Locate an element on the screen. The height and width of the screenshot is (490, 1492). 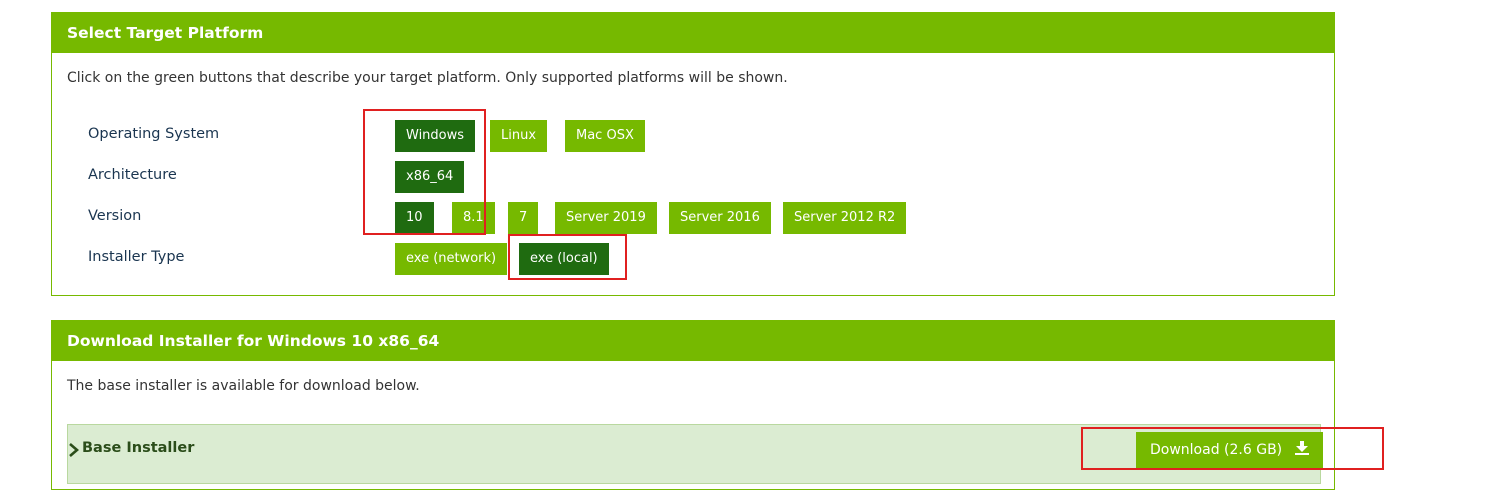
panel-title: Select Target Platform is located at coordinates (693, 33).